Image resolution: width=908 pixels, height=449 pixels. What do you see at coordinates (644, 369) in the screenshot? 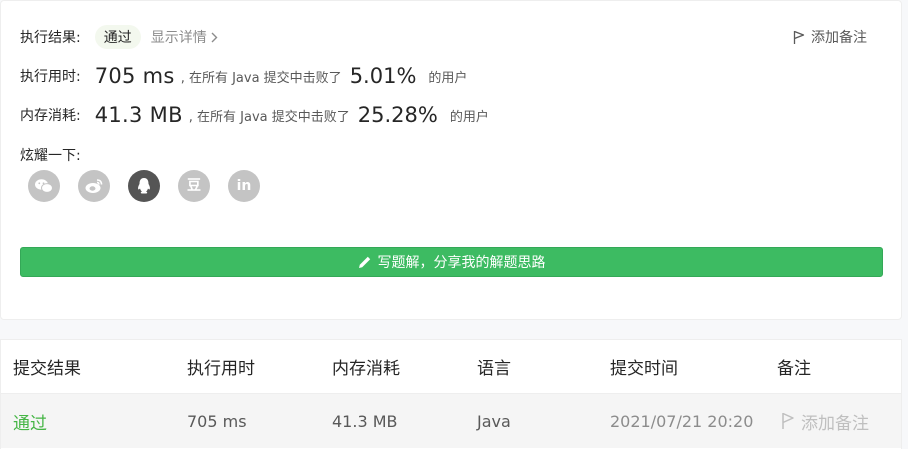
I see `header-submit-time: 提交时间` at bounding box center [644, 369].